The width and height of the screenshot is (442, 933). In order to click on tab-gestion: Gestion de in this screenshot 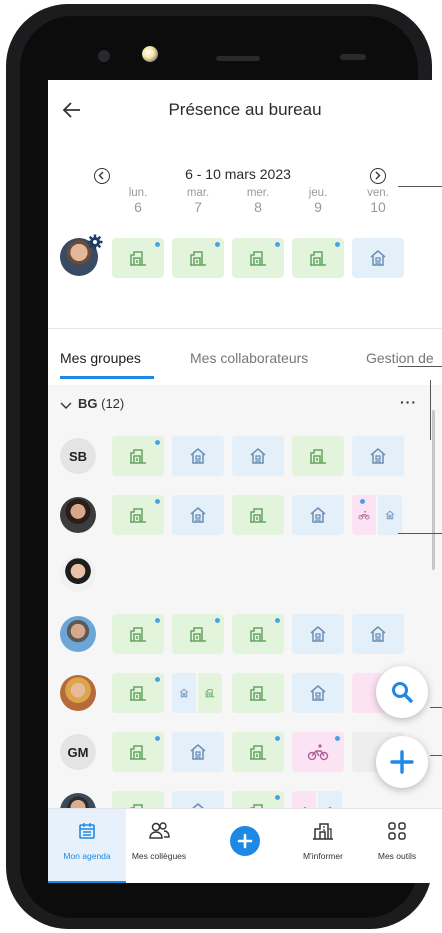, I will do `click(400, 358)`.